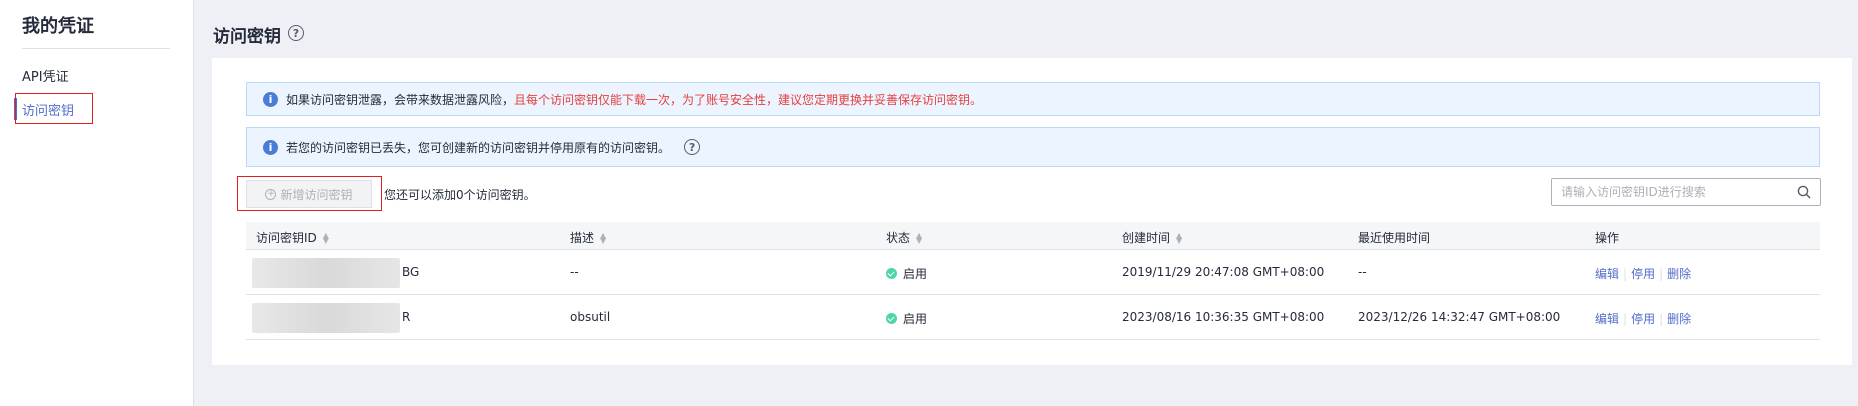 This screenshot has width=1858, height=406. What do you see at coordinates (478, 147) in the screenshot?
I see `alert-text: 若您的访问密钥已丢失，您可创建新的访问密钥并停用原有的访问密钥。` at bounding box center [478, 147].